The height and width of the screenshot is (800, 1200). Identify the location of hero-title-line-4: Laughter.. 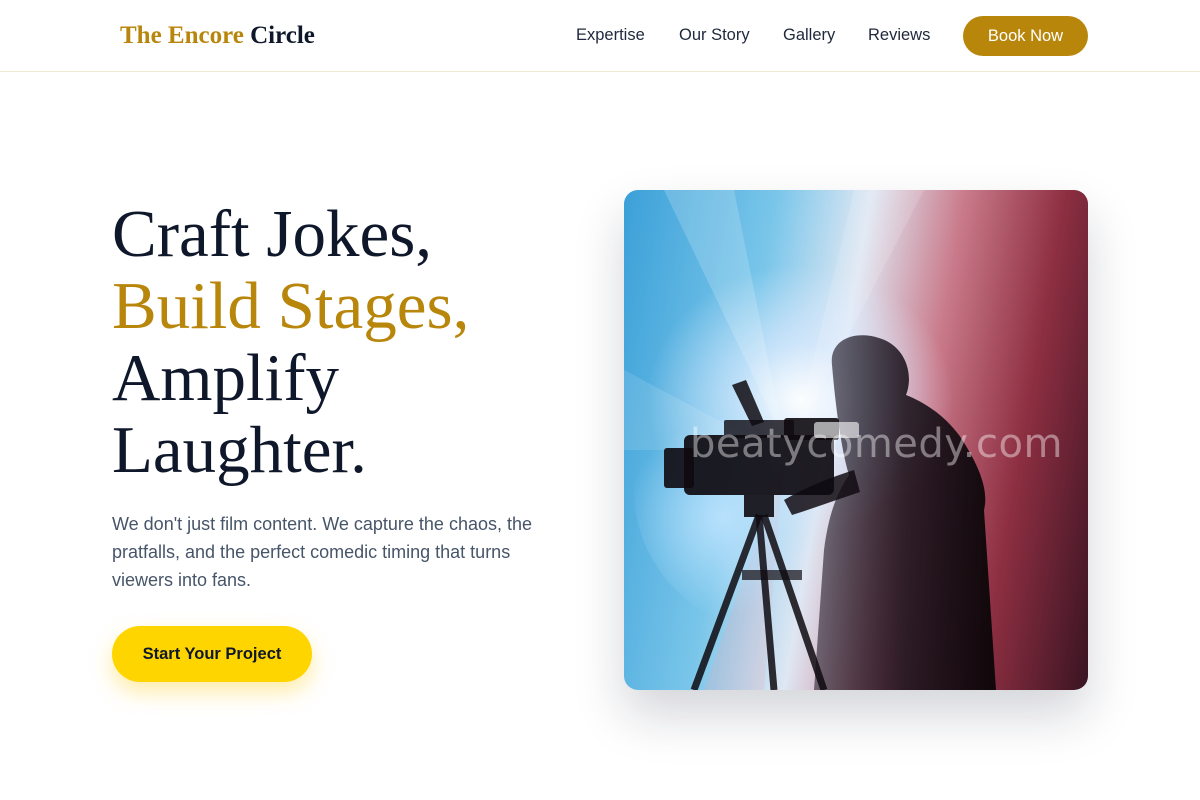
(239, 450).